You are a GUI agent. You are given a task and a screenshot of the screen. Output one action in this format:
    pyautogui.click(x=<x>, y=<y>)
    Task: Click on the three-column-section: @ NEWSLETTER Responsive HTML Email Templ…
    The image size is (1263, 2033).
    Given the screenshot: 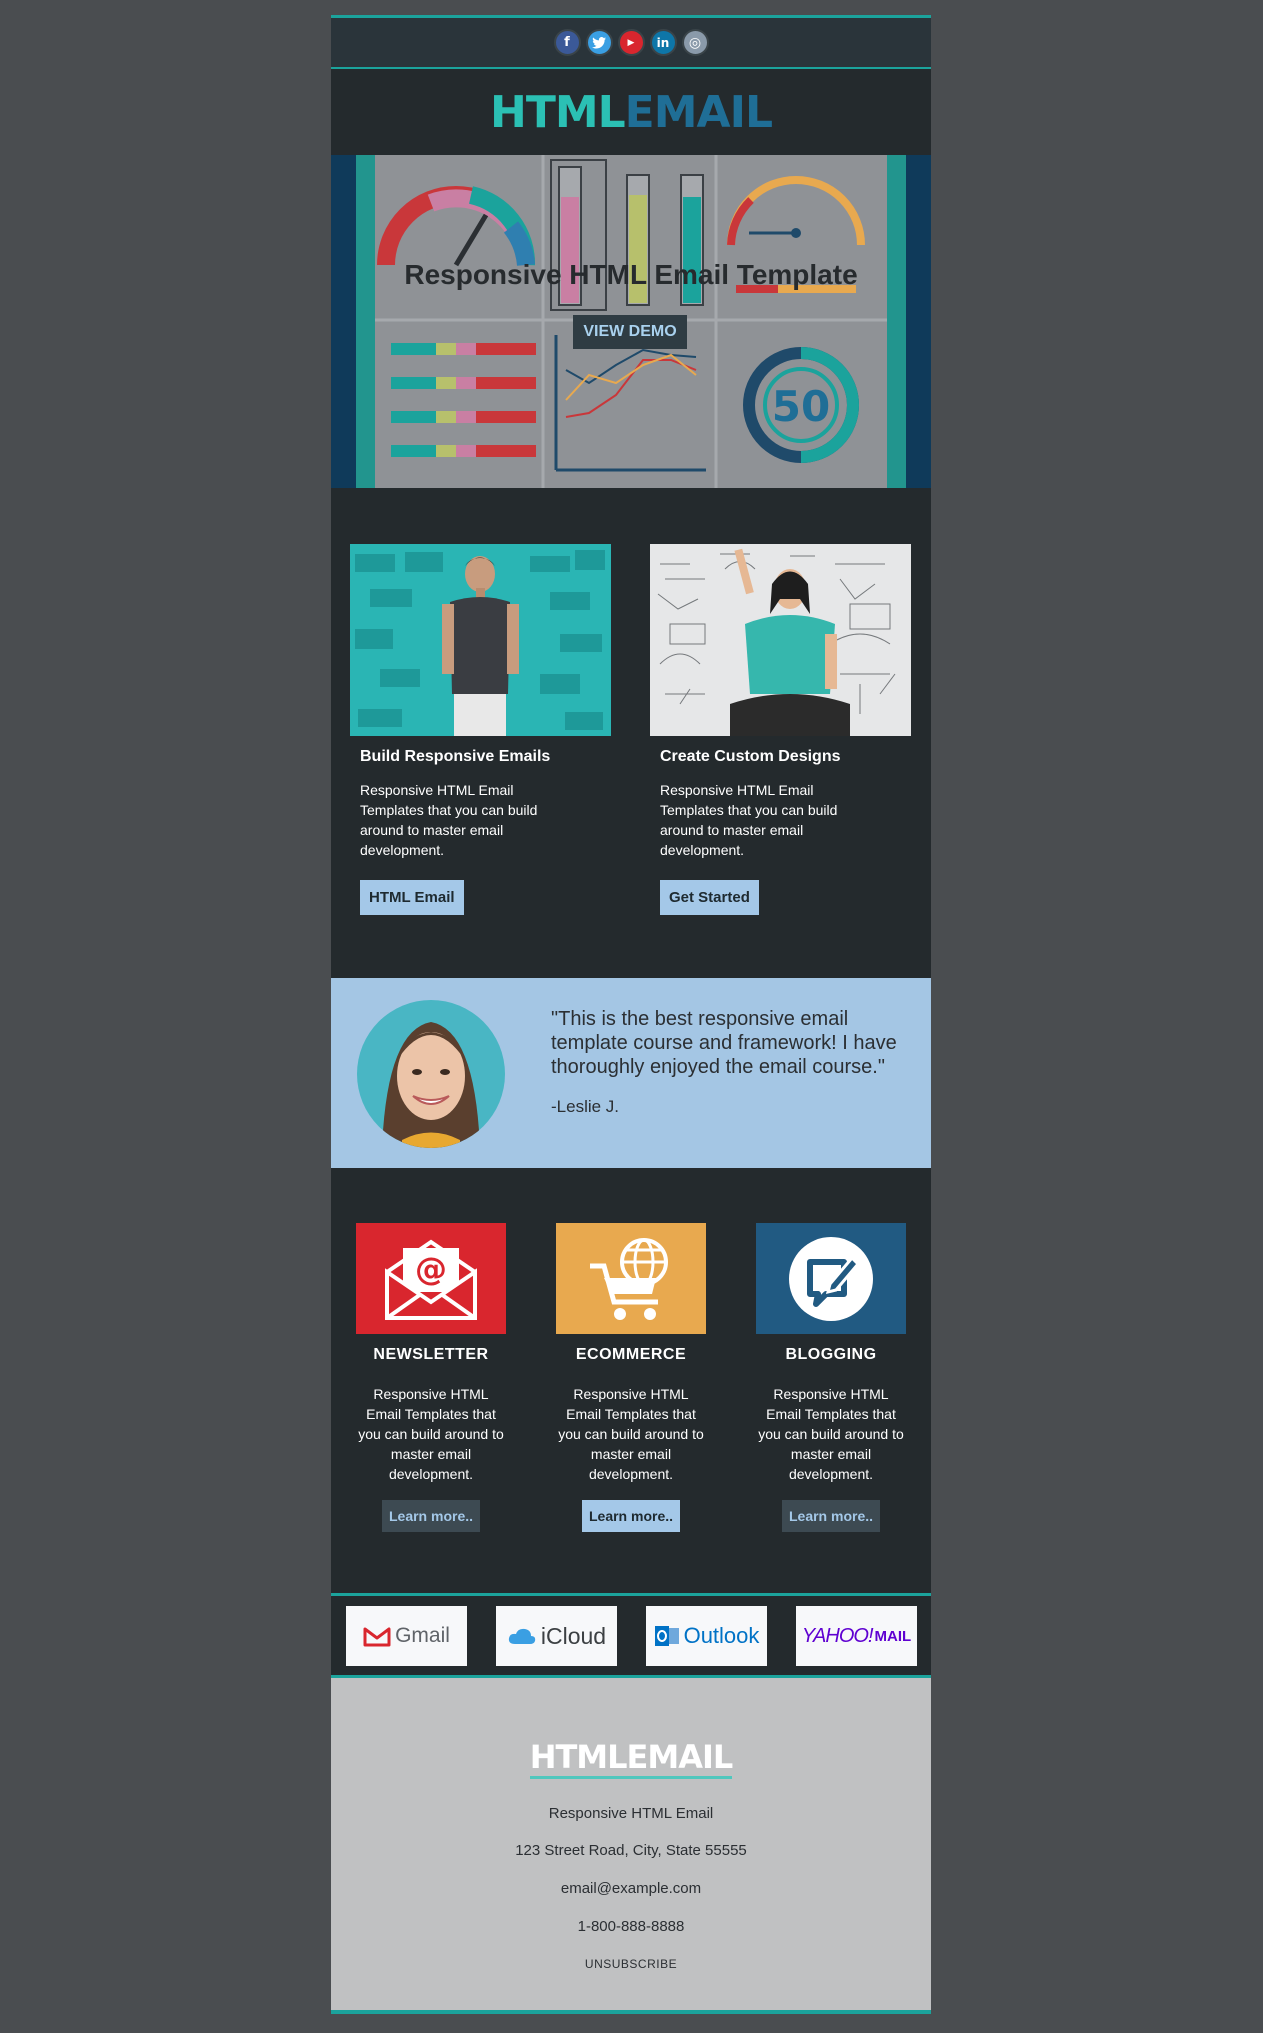 What is the action you would take?
    pyautogui.click(x=631, y=1380)
    